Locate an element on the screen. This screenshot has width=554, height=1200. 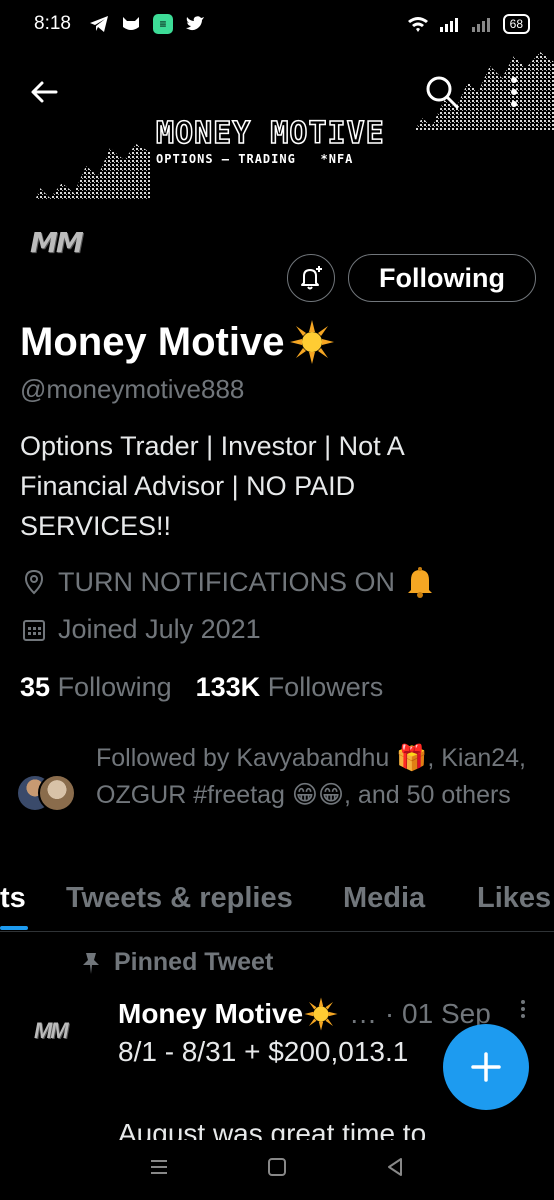
pin-icon is located at coordinates (91, 963).